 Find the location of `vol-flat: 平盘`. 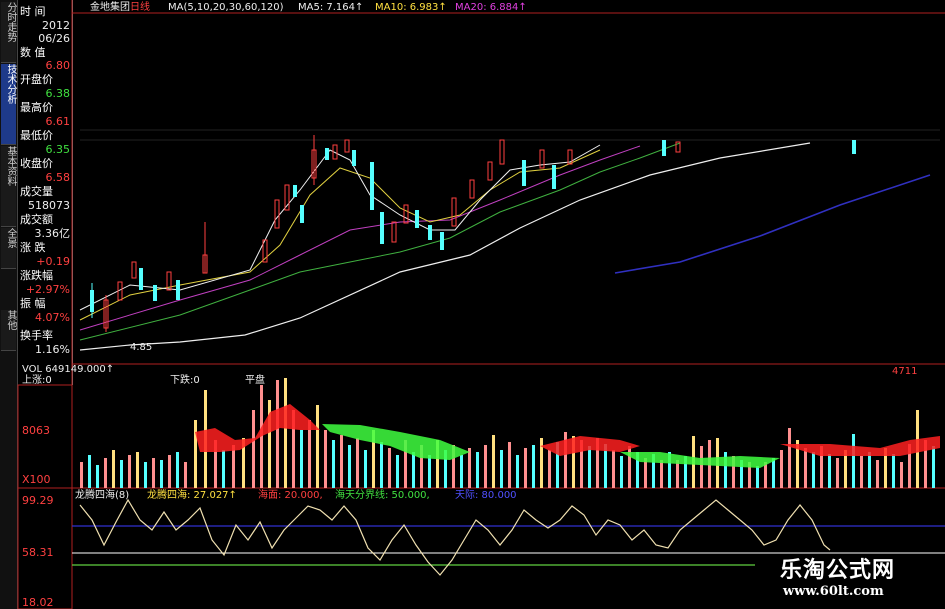

vol-flat: 平盘 is located at coordinates (255, 380).